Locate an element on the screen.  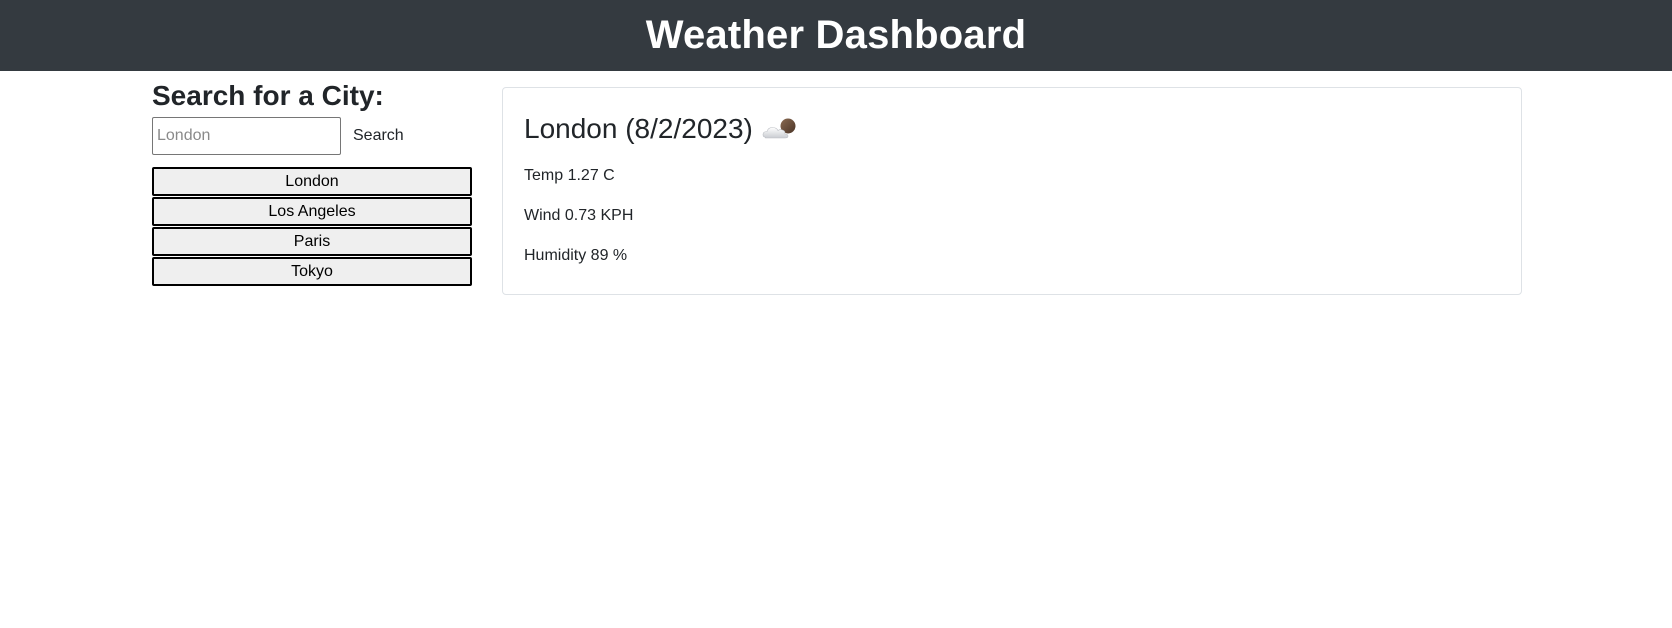
page-header: Weather Dashboard is located at coordinates (836, 35).